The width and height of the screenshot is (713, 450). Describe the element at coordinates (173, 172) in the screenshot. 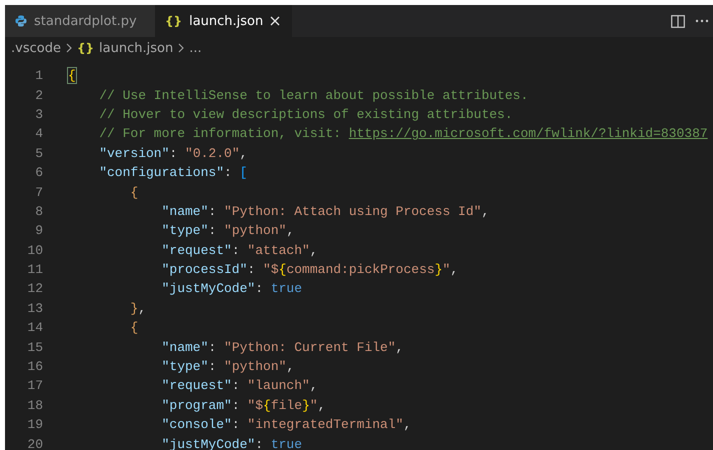

I see `code-line: "configurations": [` at that location.